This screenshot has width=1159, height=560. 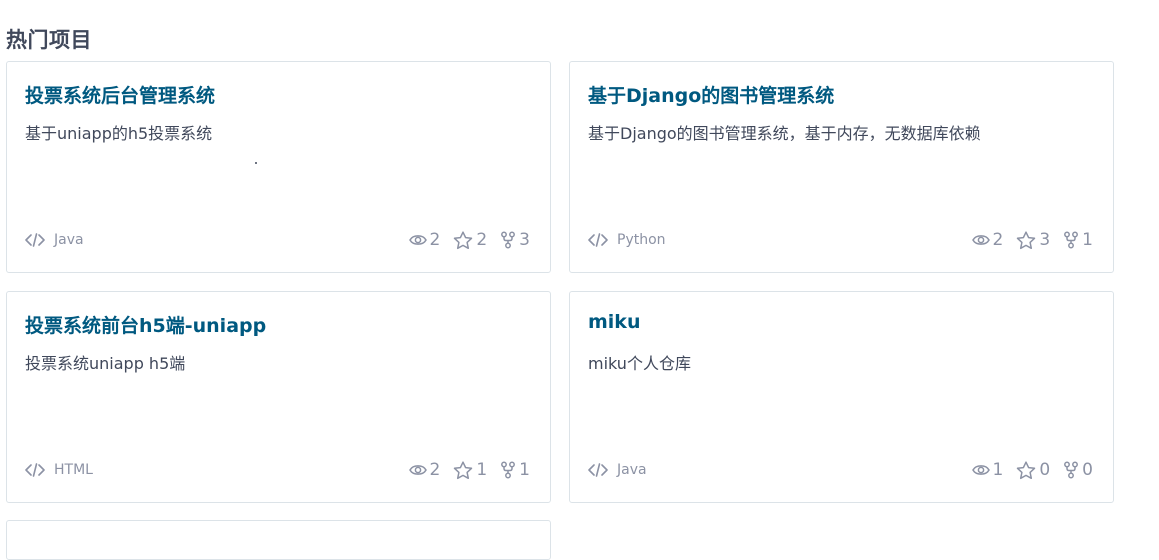 I want to click on watchers-count: 1, so click(x=998, y=470).